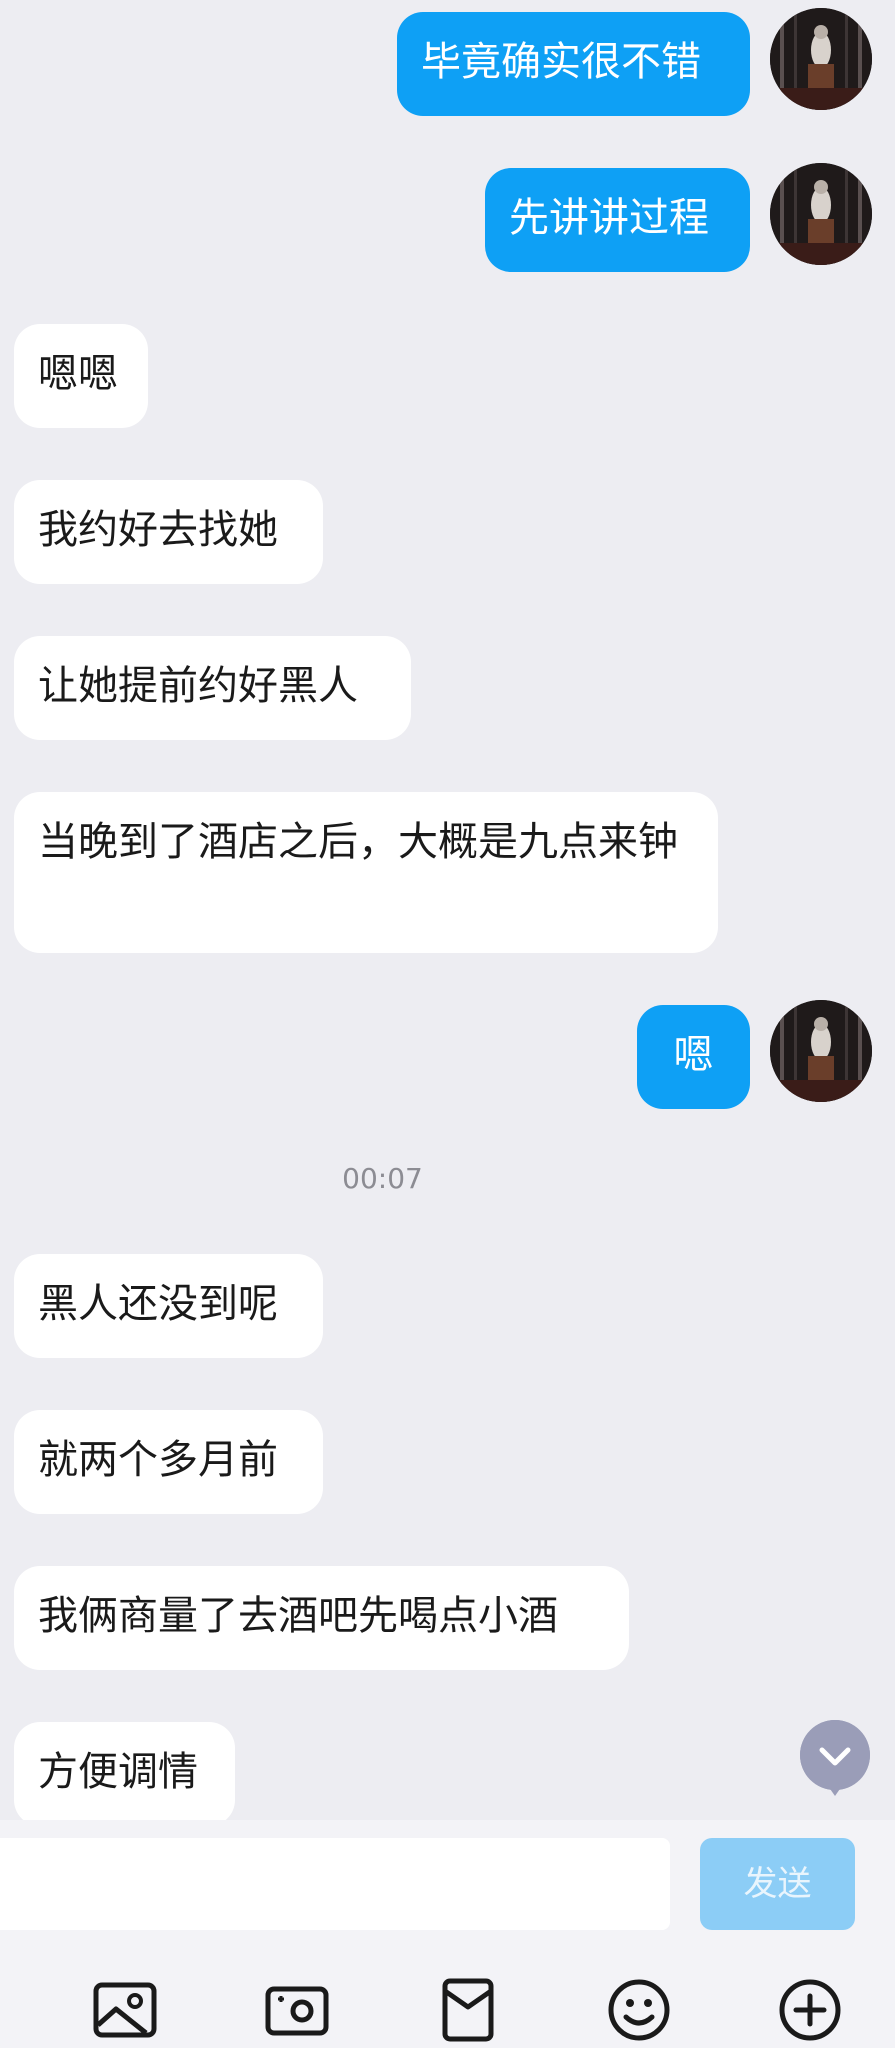 This screenshot has width=895, height=2048. I want to click on message-bubble-incoming: 我约好去找她, so click(168, 532).